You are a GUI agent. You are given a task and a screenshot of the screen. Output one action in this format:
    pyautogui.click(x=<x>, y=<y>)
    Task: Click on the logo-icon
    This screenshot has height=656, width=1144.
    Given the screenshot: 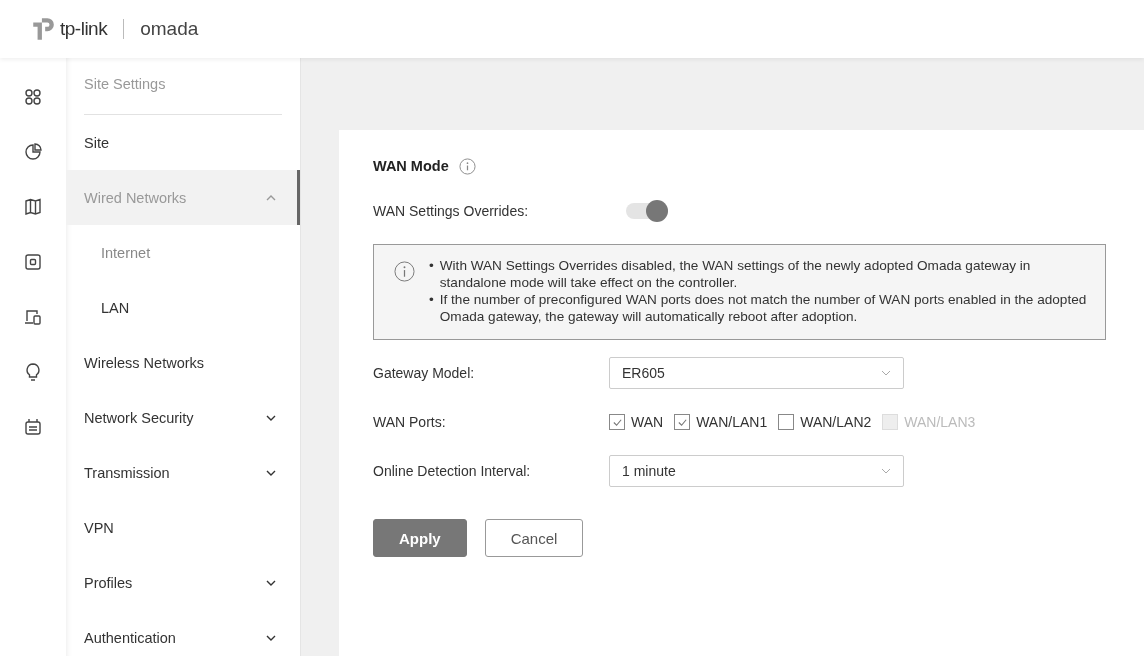 What is the action you would take?
    pyautogui.click(x=43, y=29)
    